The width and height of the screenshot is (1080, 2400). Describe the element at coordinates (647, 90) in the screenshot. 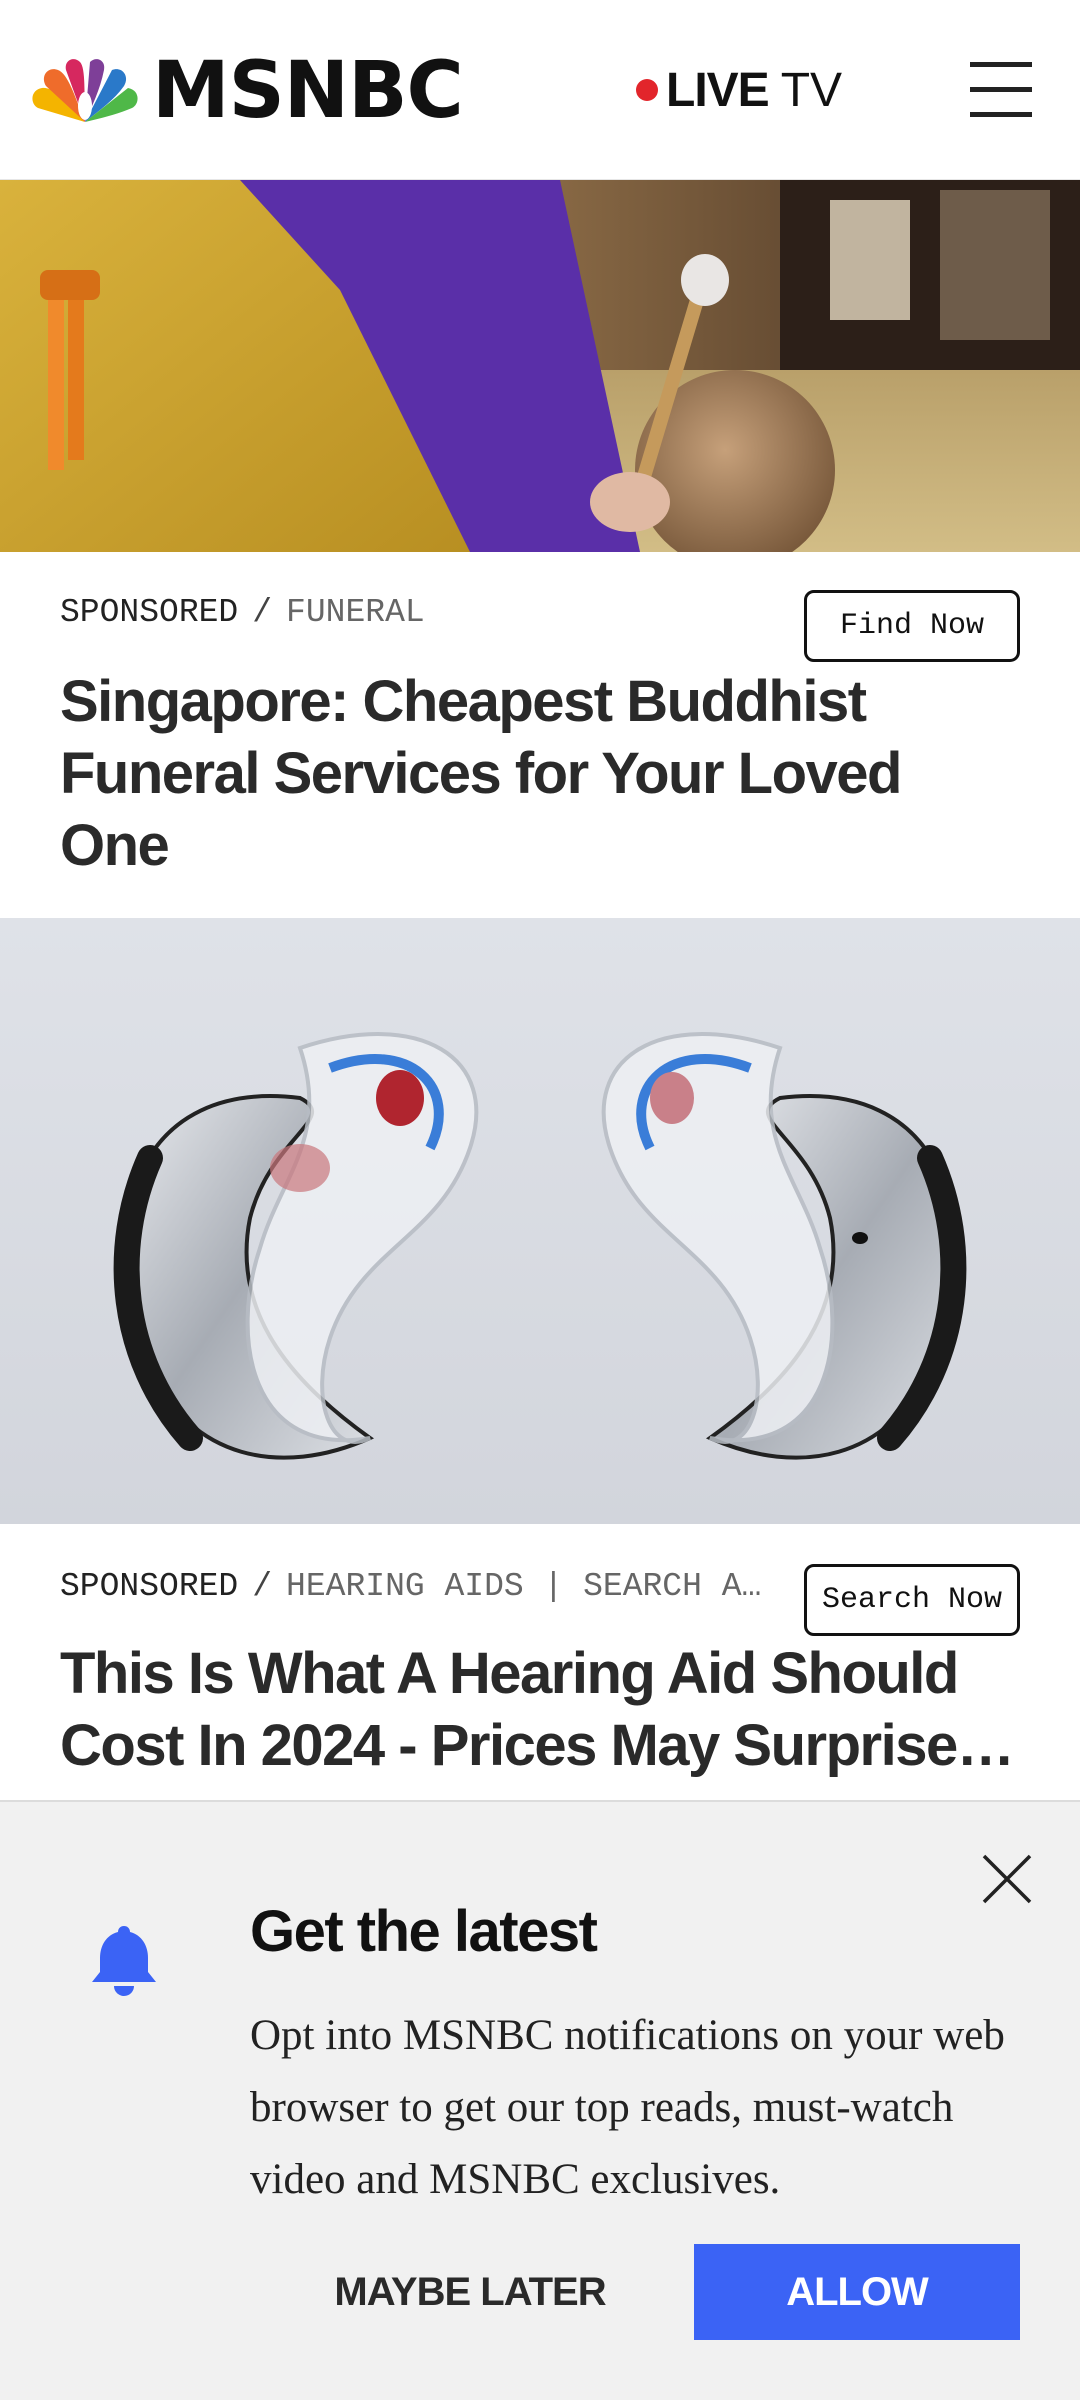

I see `live-indicator-icon` at that location.